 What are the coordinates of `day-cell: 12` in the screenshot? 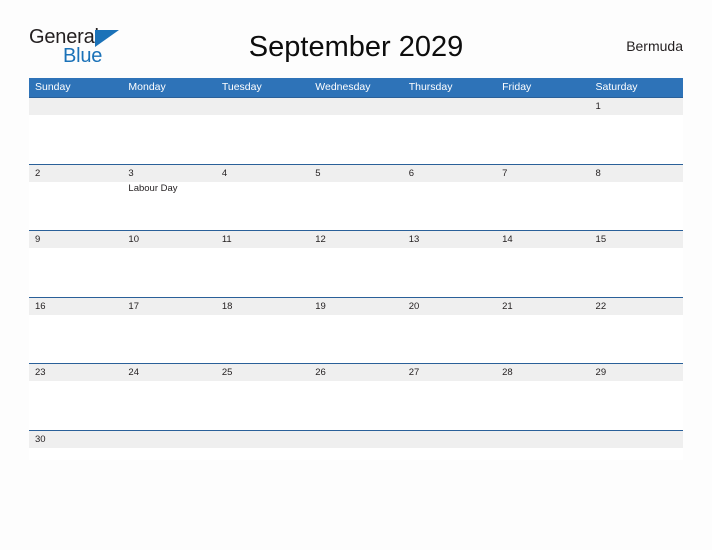 It's located at (355, 264).